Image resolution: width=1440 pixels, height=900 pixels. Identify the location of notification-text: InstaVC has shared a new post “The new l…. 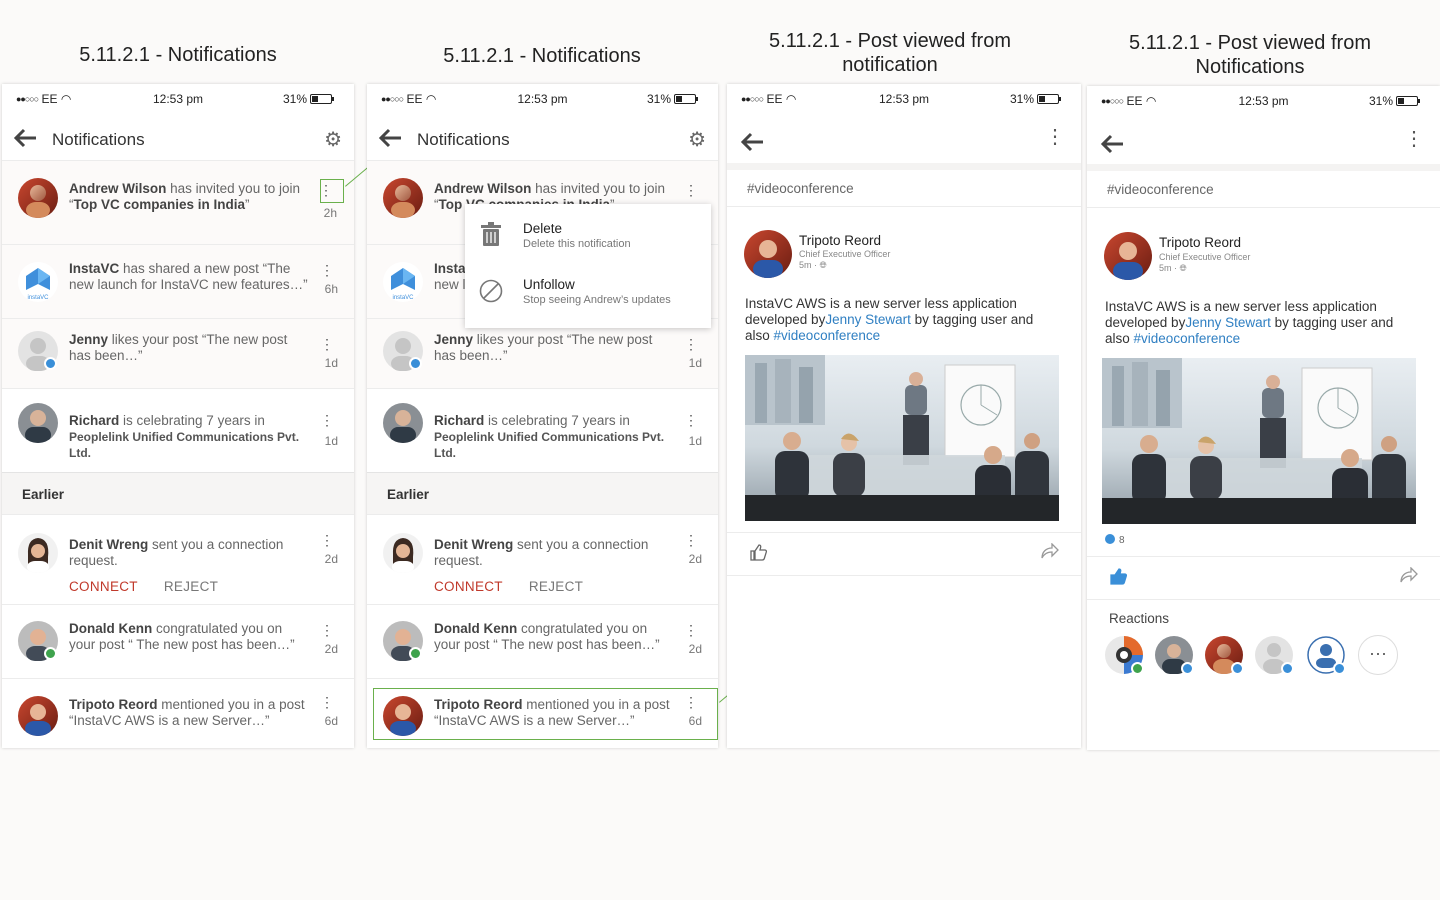
(188, 276).